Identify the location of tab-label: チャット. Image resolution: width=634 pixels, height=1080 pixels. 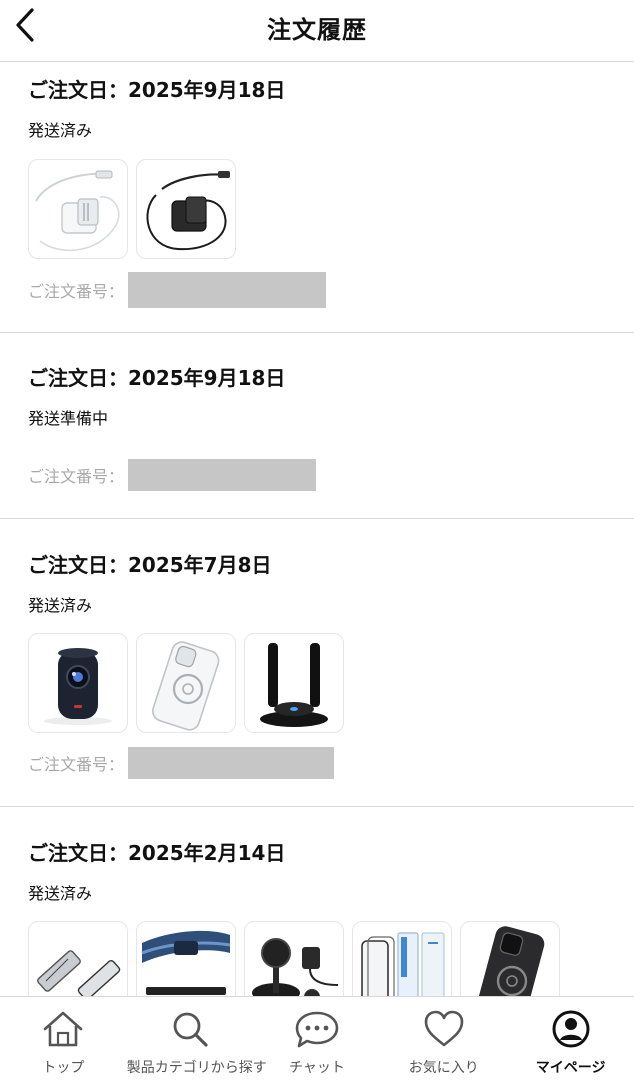
(317, 1068).